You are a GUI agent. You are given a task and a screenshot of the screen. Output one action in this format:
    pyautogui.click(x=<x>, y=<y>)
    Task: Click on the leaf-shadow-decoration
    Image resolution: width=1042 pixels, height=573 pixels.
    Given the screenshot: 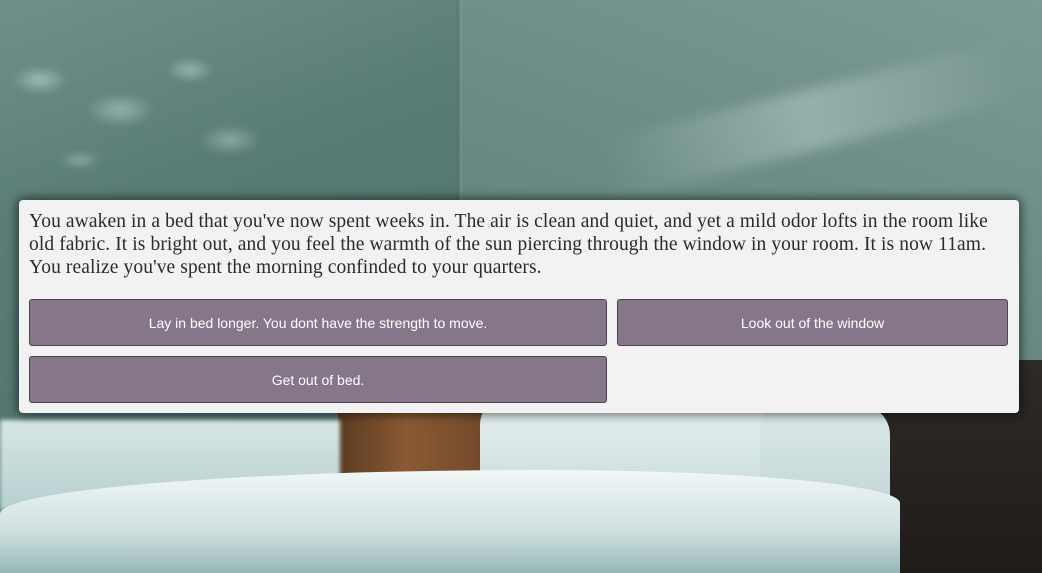 What is the action you would take?
    pyautogui.click(x=150, y=120)
    